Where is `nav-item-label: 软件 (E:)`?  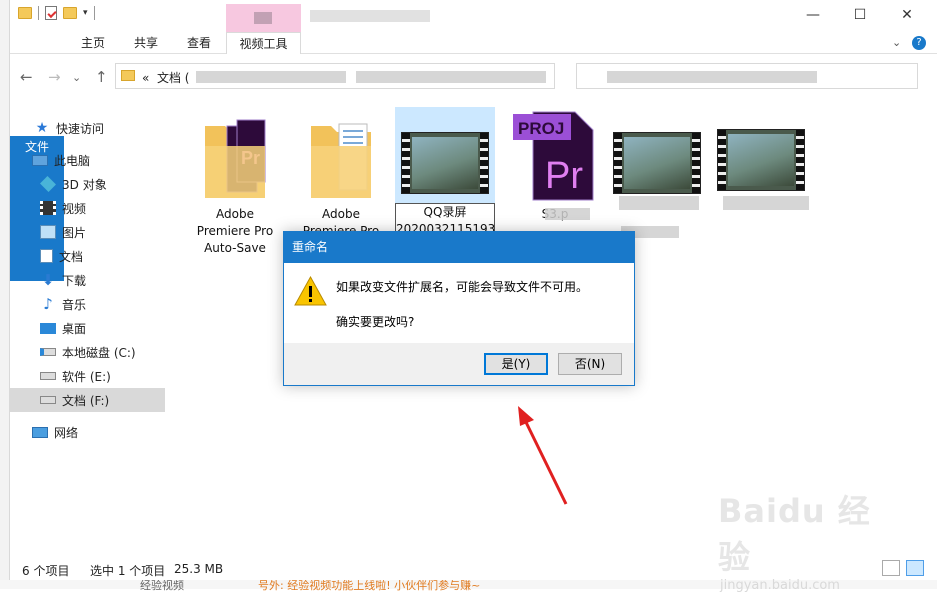 nav-item-label: 软件 (E:) is located at coordinates (86, 376).